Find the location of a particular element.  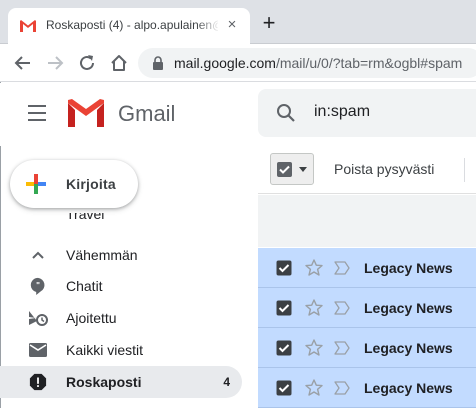

sidebar-item-label: Roskaposti is located at coordinates (104, 382).